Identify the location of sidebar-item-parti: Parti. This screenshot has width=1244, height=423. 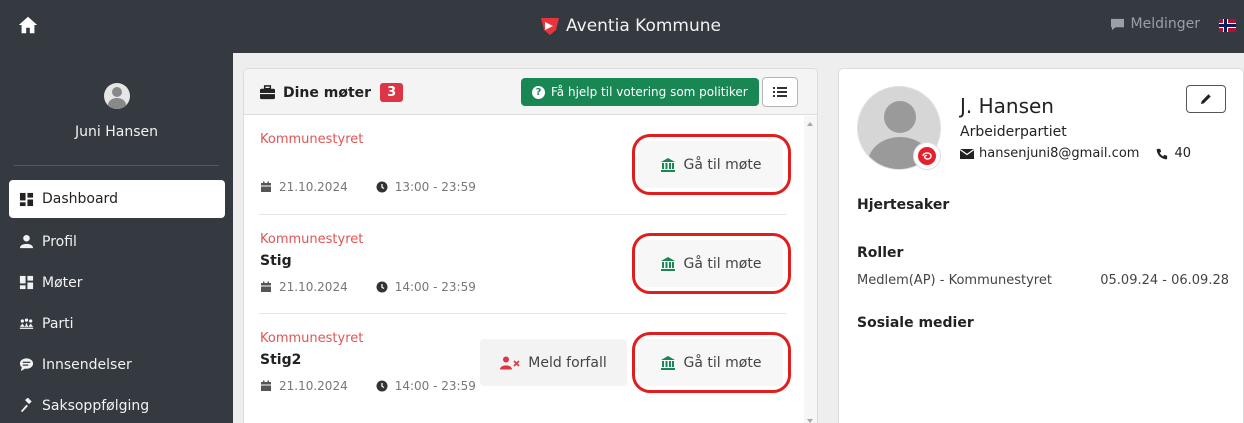
(117, 323).